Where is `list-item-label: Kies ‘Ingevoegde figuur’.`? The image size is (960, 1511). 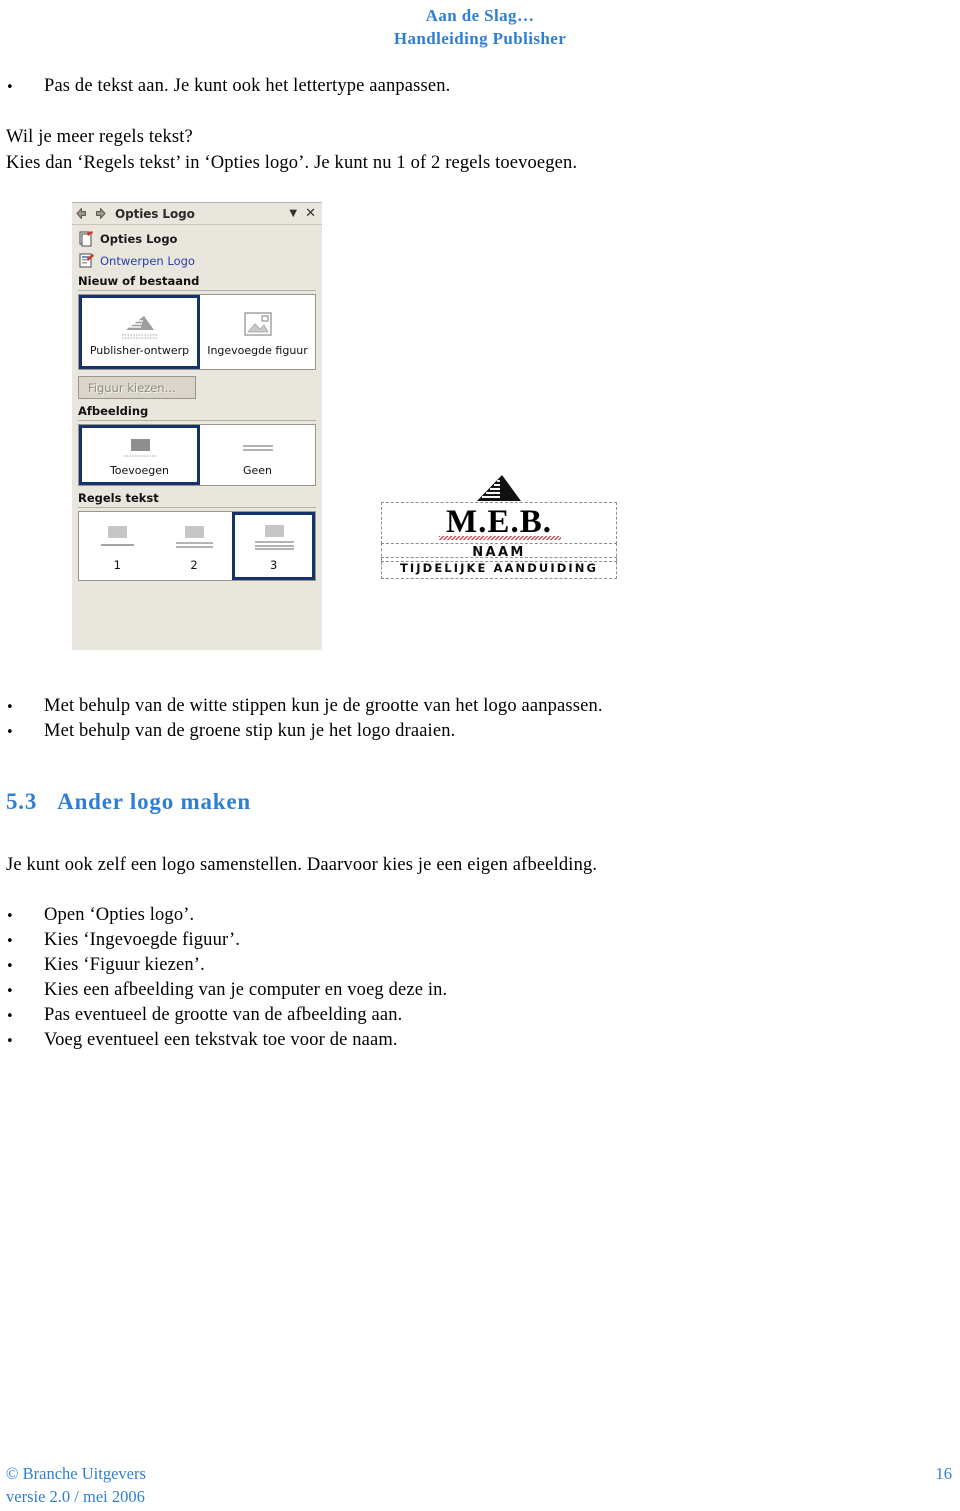
list-item-label: Kies ‘Ingevoegde figuur’. is located at coordinates (142, 940).